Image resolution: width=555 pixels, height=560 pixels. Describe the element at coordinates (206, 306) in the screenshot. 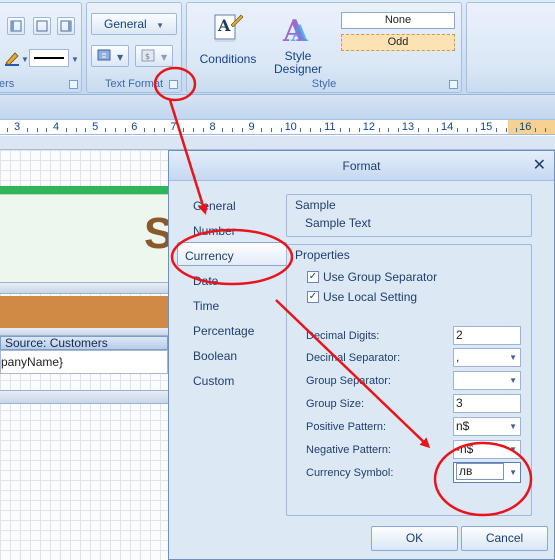

I see `nav-item-time: Time` at that location.